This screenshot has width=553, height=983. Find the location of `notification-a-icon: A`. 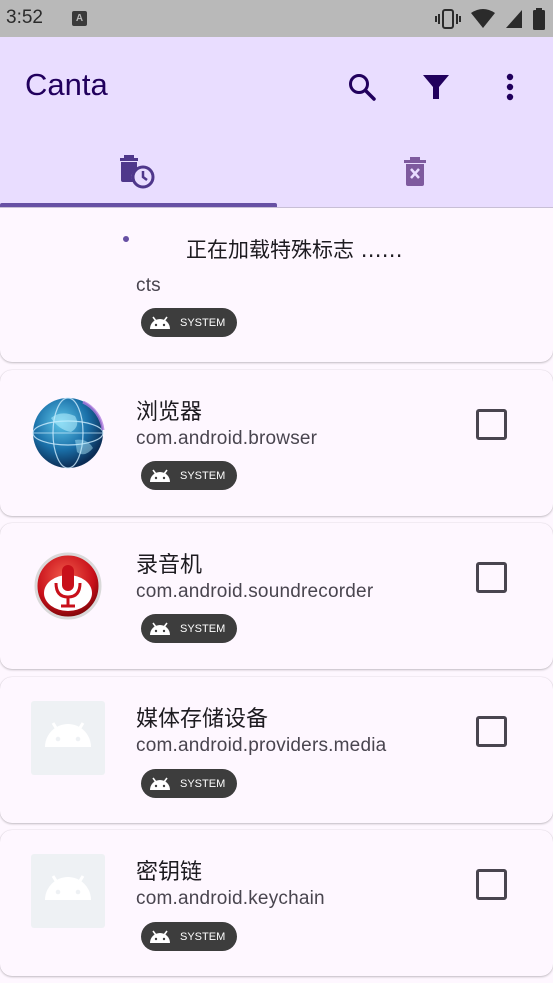

notification-a-icon: A is located at coordinates (79, 18).